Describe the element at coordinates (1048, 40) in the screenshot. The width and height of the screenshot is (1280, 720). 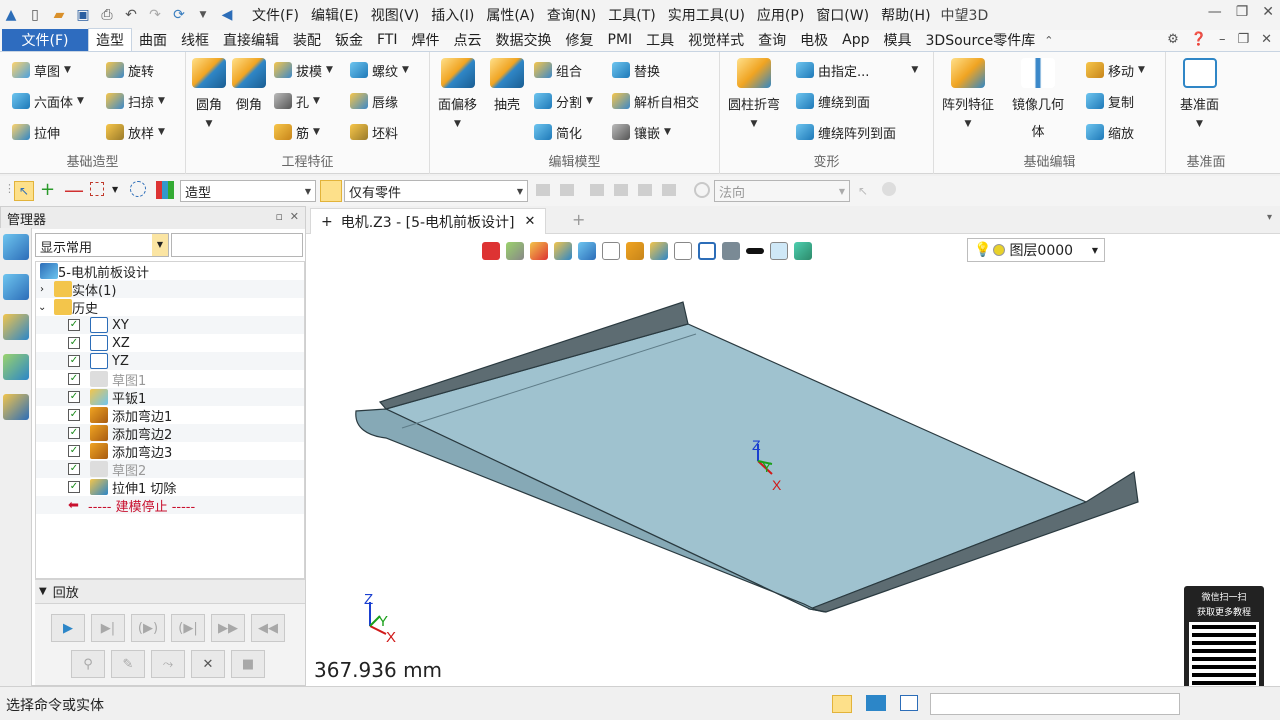
I see `ribbon-collapse-icon: ⌃` at that location.